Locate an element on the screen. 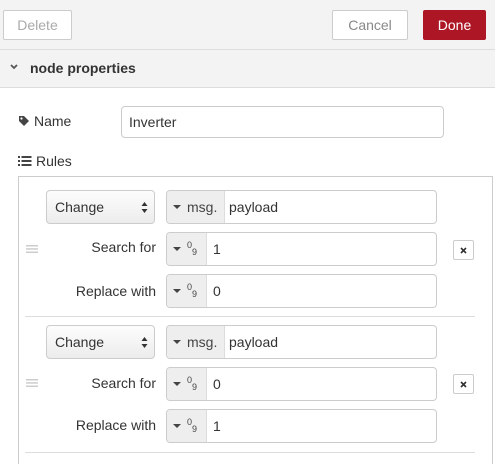  section-title: node properties is located at coordinates (83, 68).